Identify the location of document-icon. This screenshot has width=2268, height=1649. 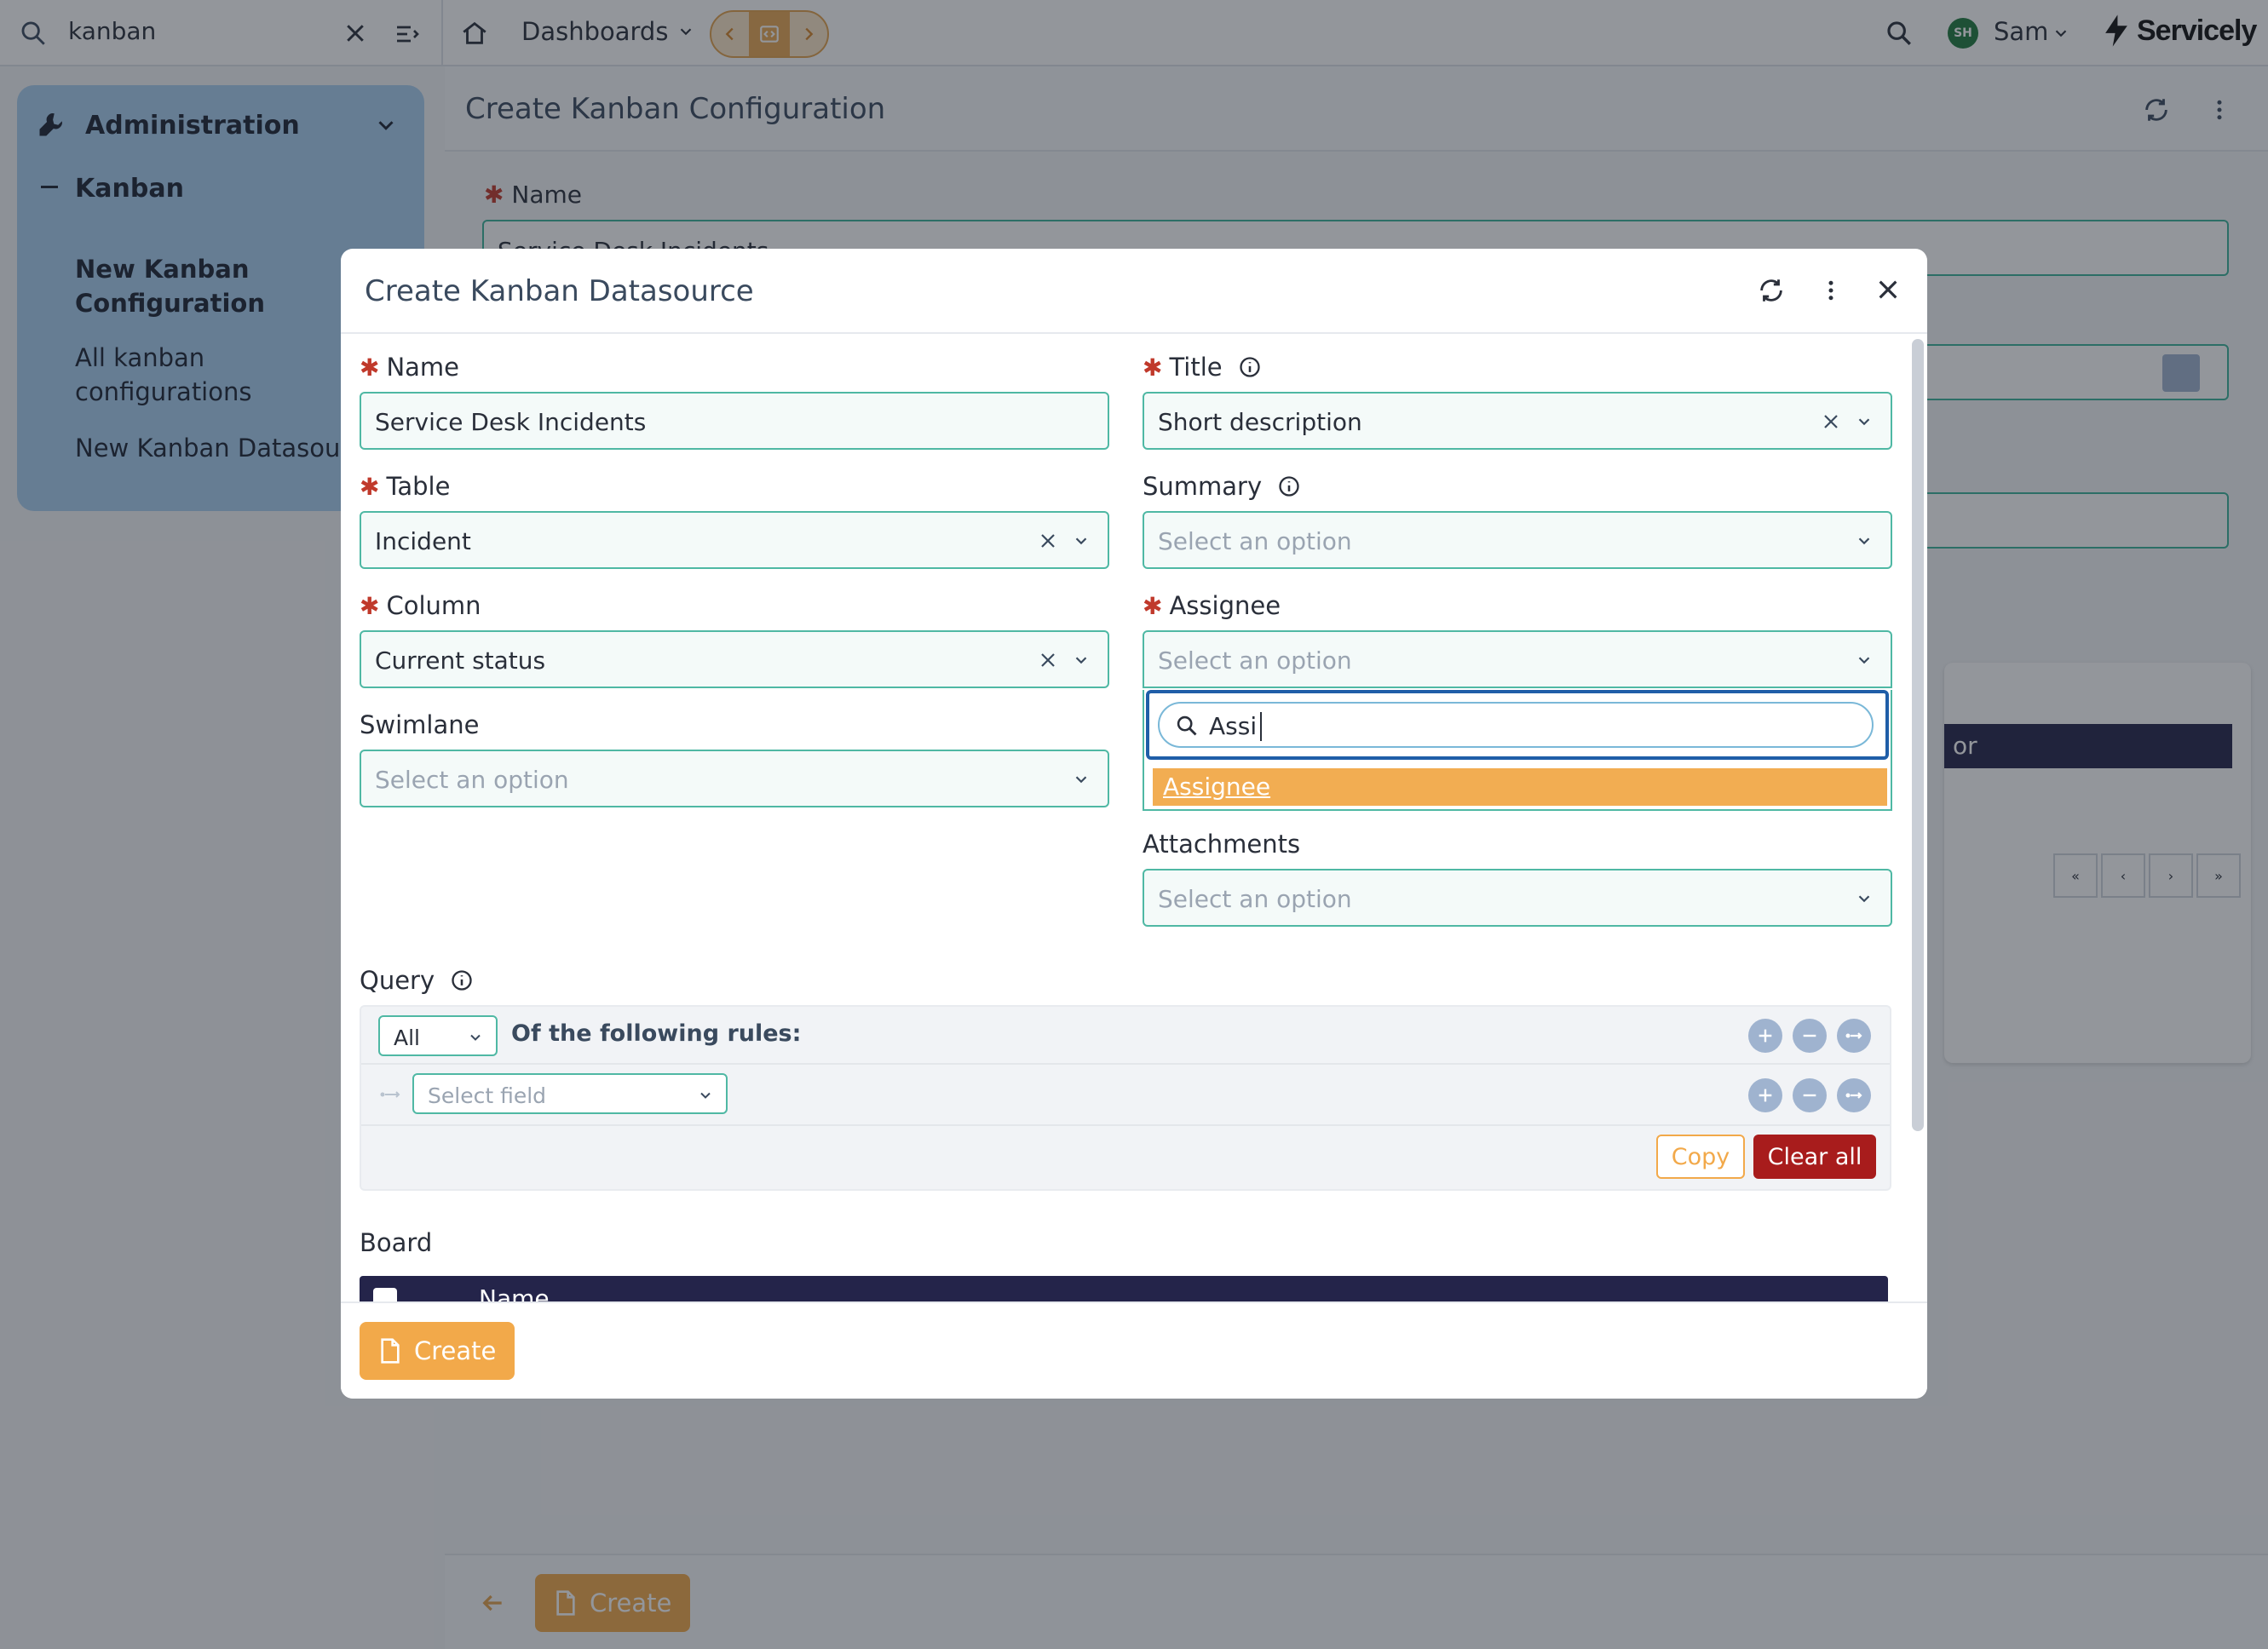
(390, 1351).